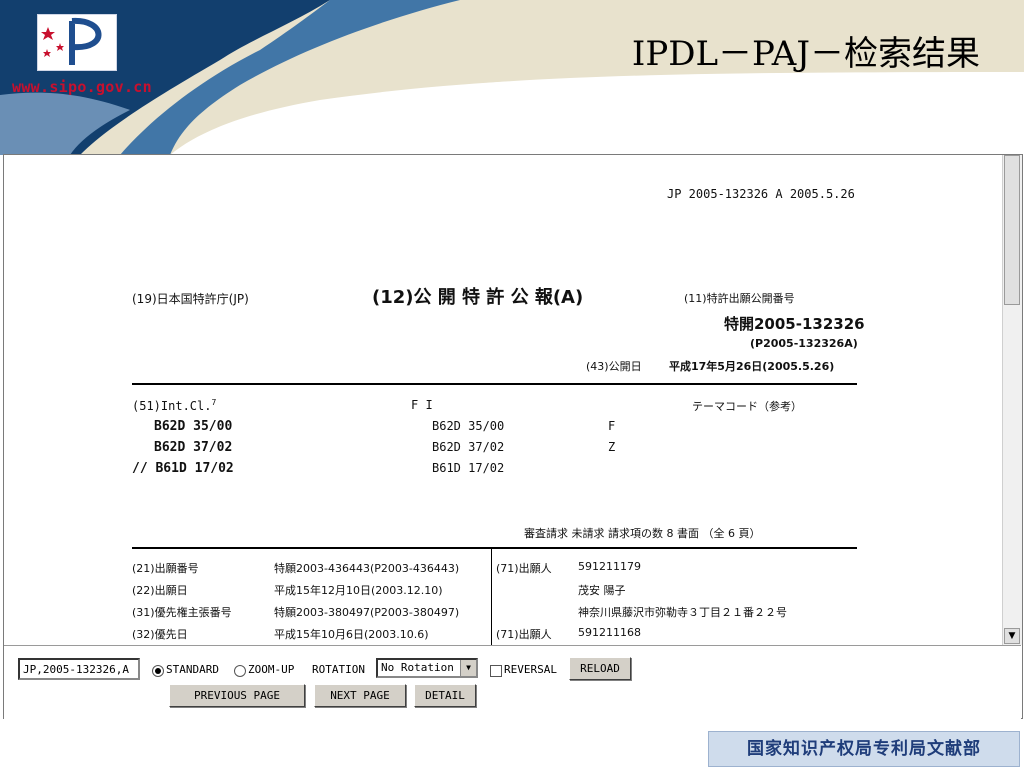 The image size is (1024, 768). What do you see at coordinates (351, 634) in the screenshot?
I see `left-row-value: 平成15年10月6日(2003.10.6)` at bounding box center [351, 634].